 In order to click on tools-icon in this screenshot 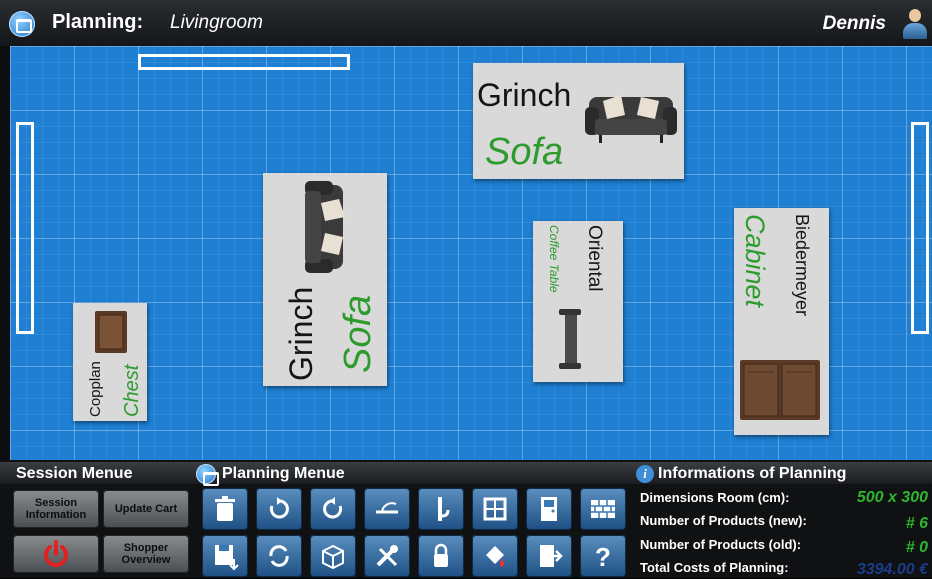, I will do `click(387, 556)`.